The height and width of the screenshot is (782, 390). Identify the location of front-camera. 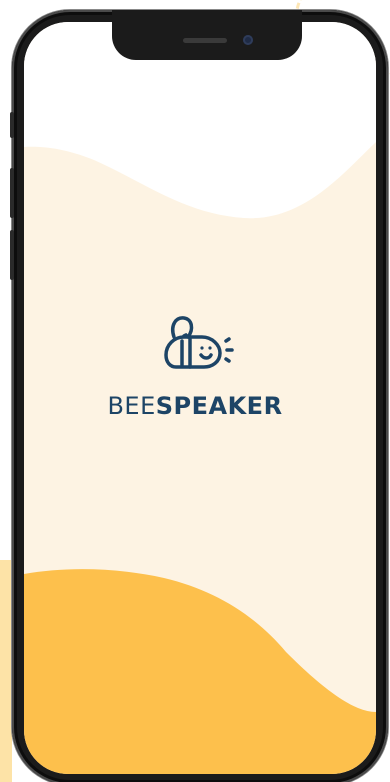
(248, 40).